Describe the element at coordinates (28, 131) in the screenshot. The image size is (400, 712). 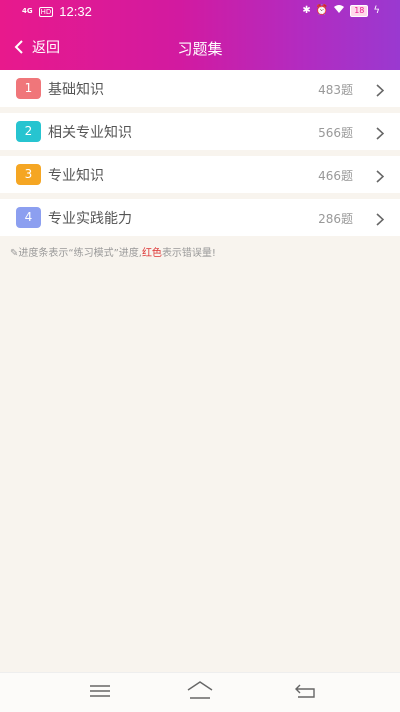
I see `item-index-badge: 2` at that location.